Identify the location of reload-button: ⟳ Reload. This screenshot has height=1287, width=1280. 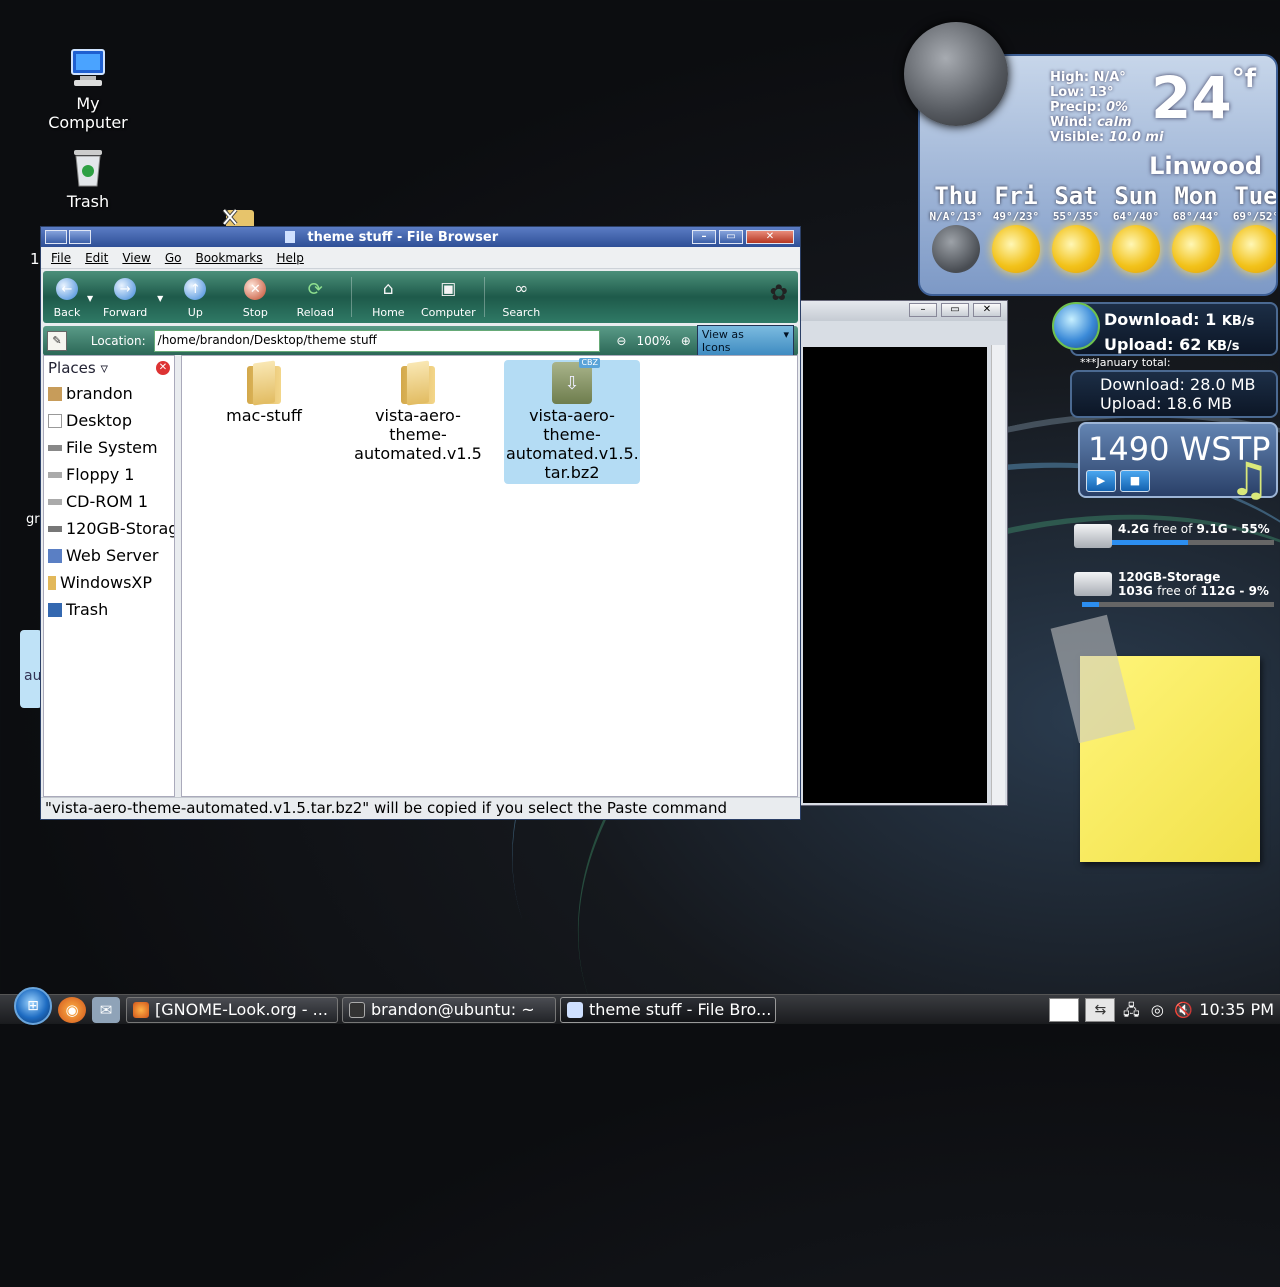
(315, 299).